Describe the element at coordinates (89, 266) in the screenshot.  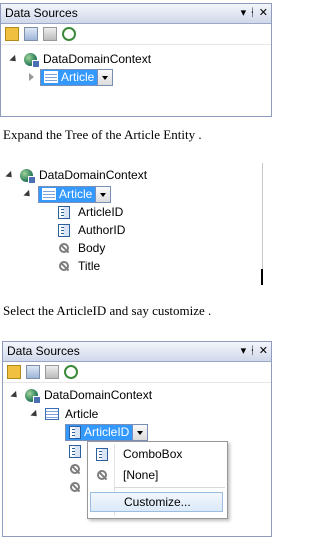
I see `field-label: Title` at that location.